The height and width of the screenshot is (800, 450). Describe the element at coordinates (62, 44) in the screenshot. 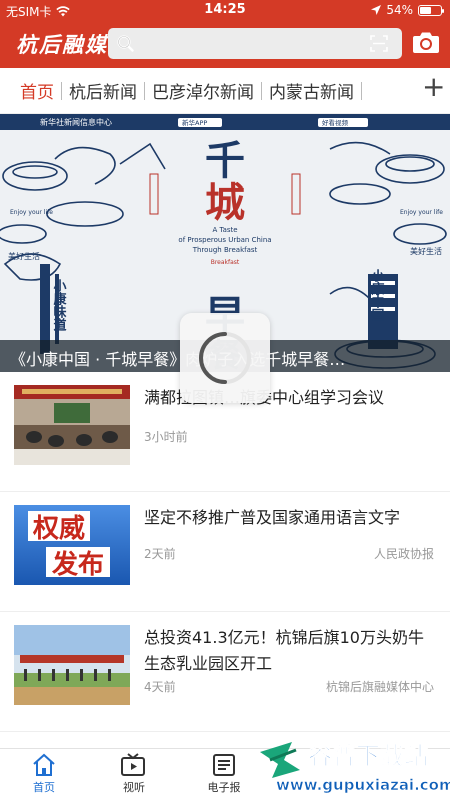

I see `app-logo: 杭后融媒` at that location.